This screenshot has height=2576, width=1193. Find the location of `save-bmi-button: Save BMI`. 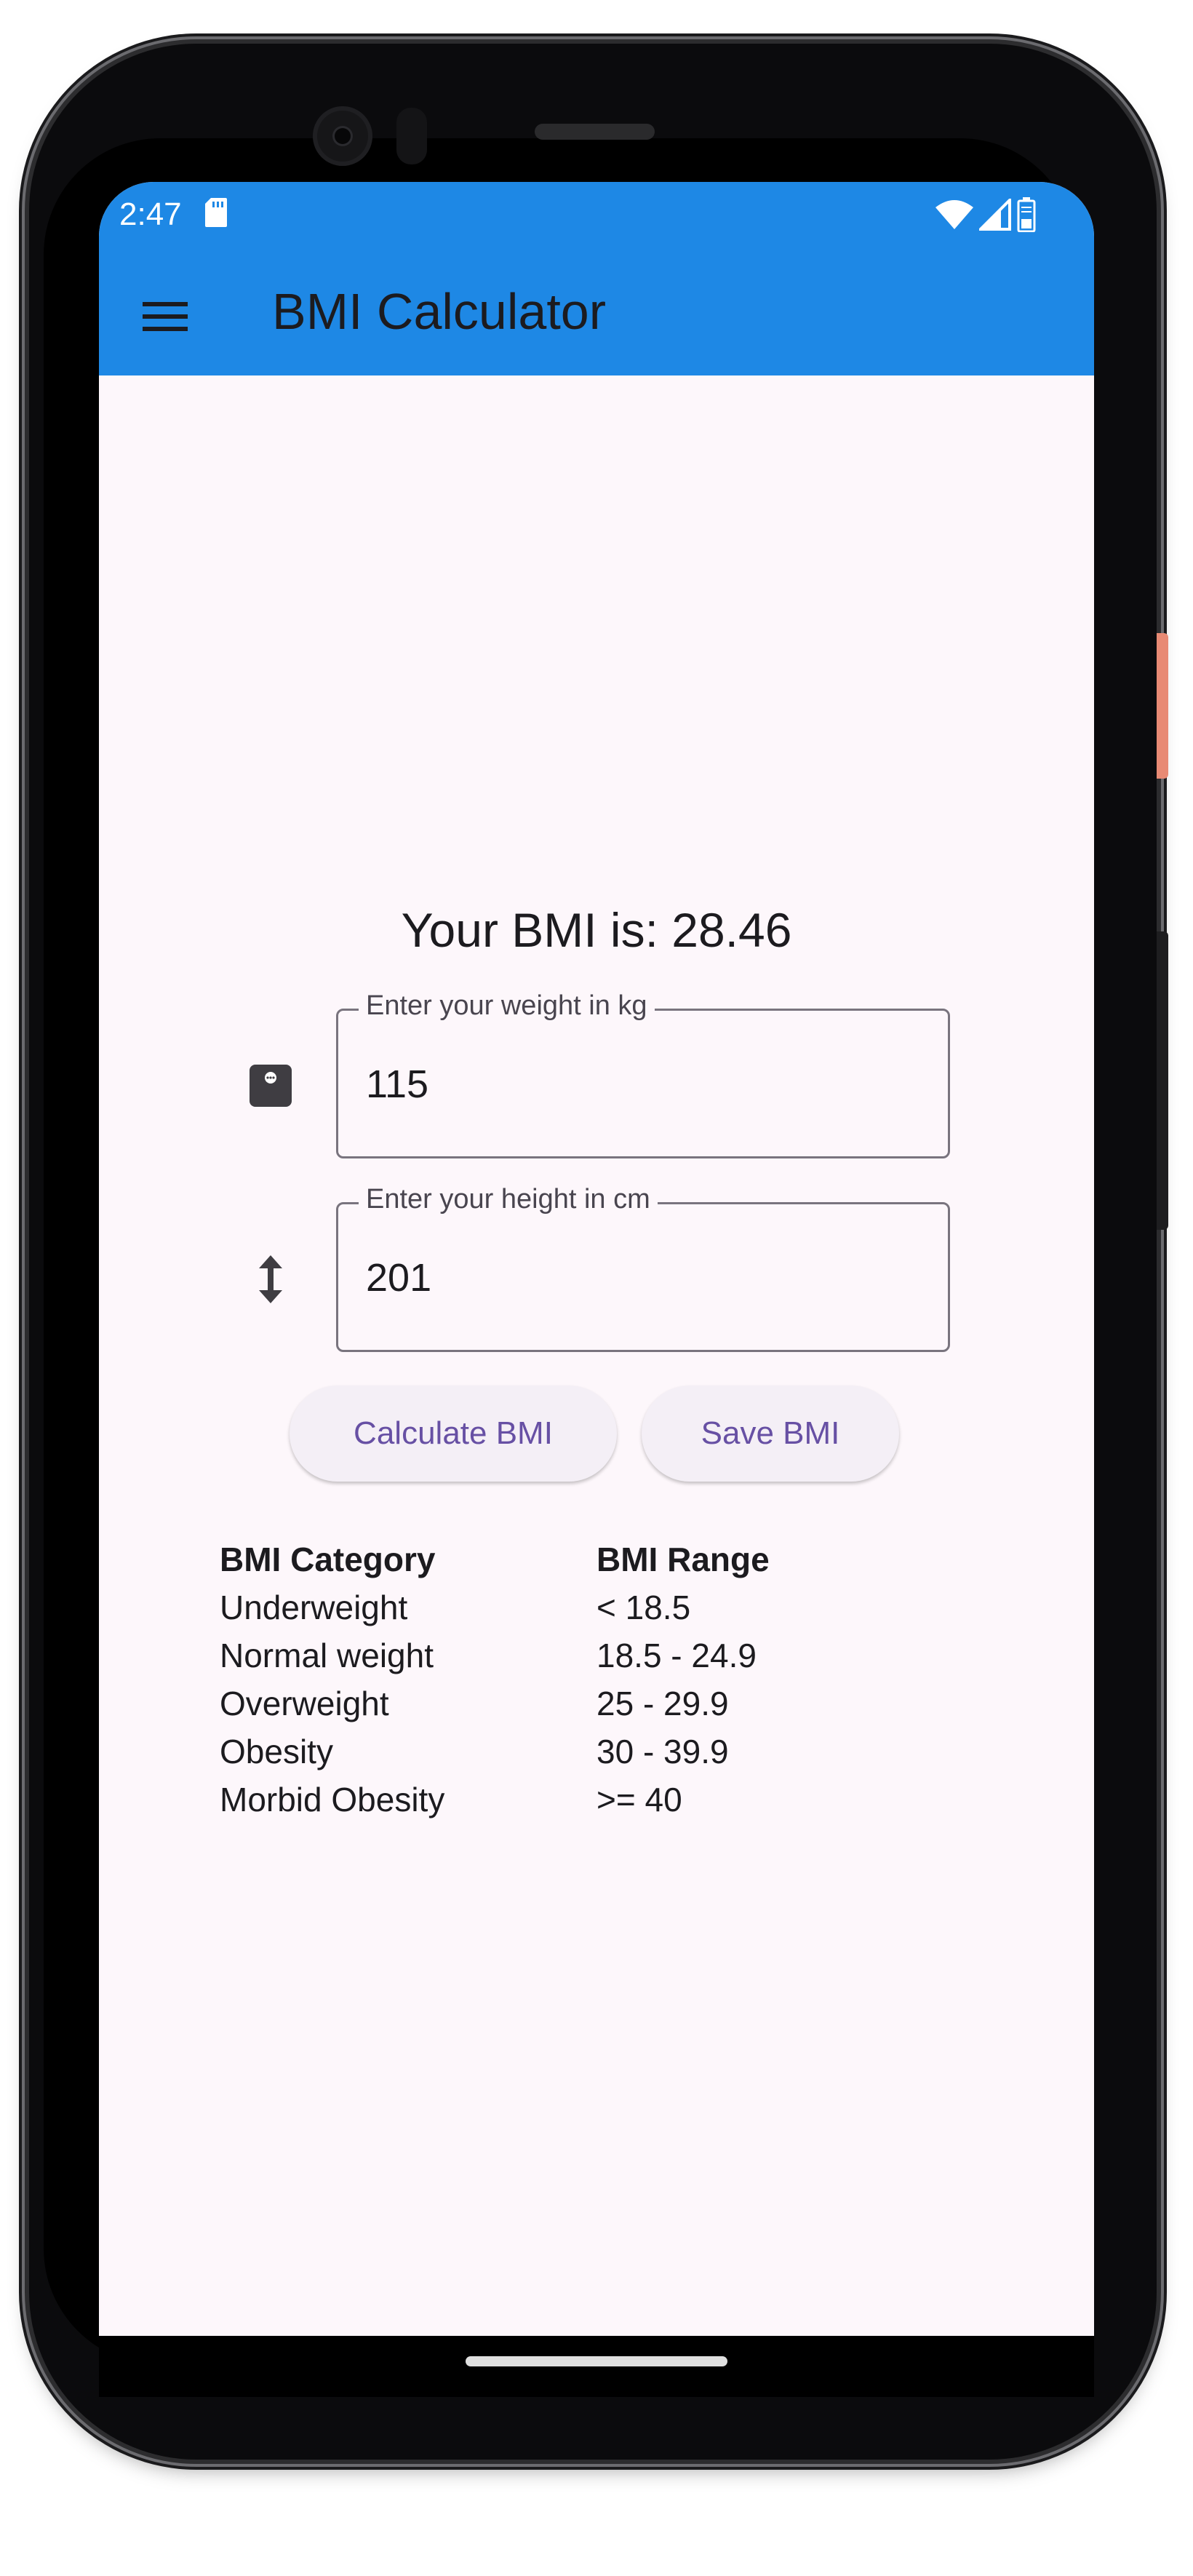

save-bmi-button: Save BMI is located at coordinates (770, 1434).